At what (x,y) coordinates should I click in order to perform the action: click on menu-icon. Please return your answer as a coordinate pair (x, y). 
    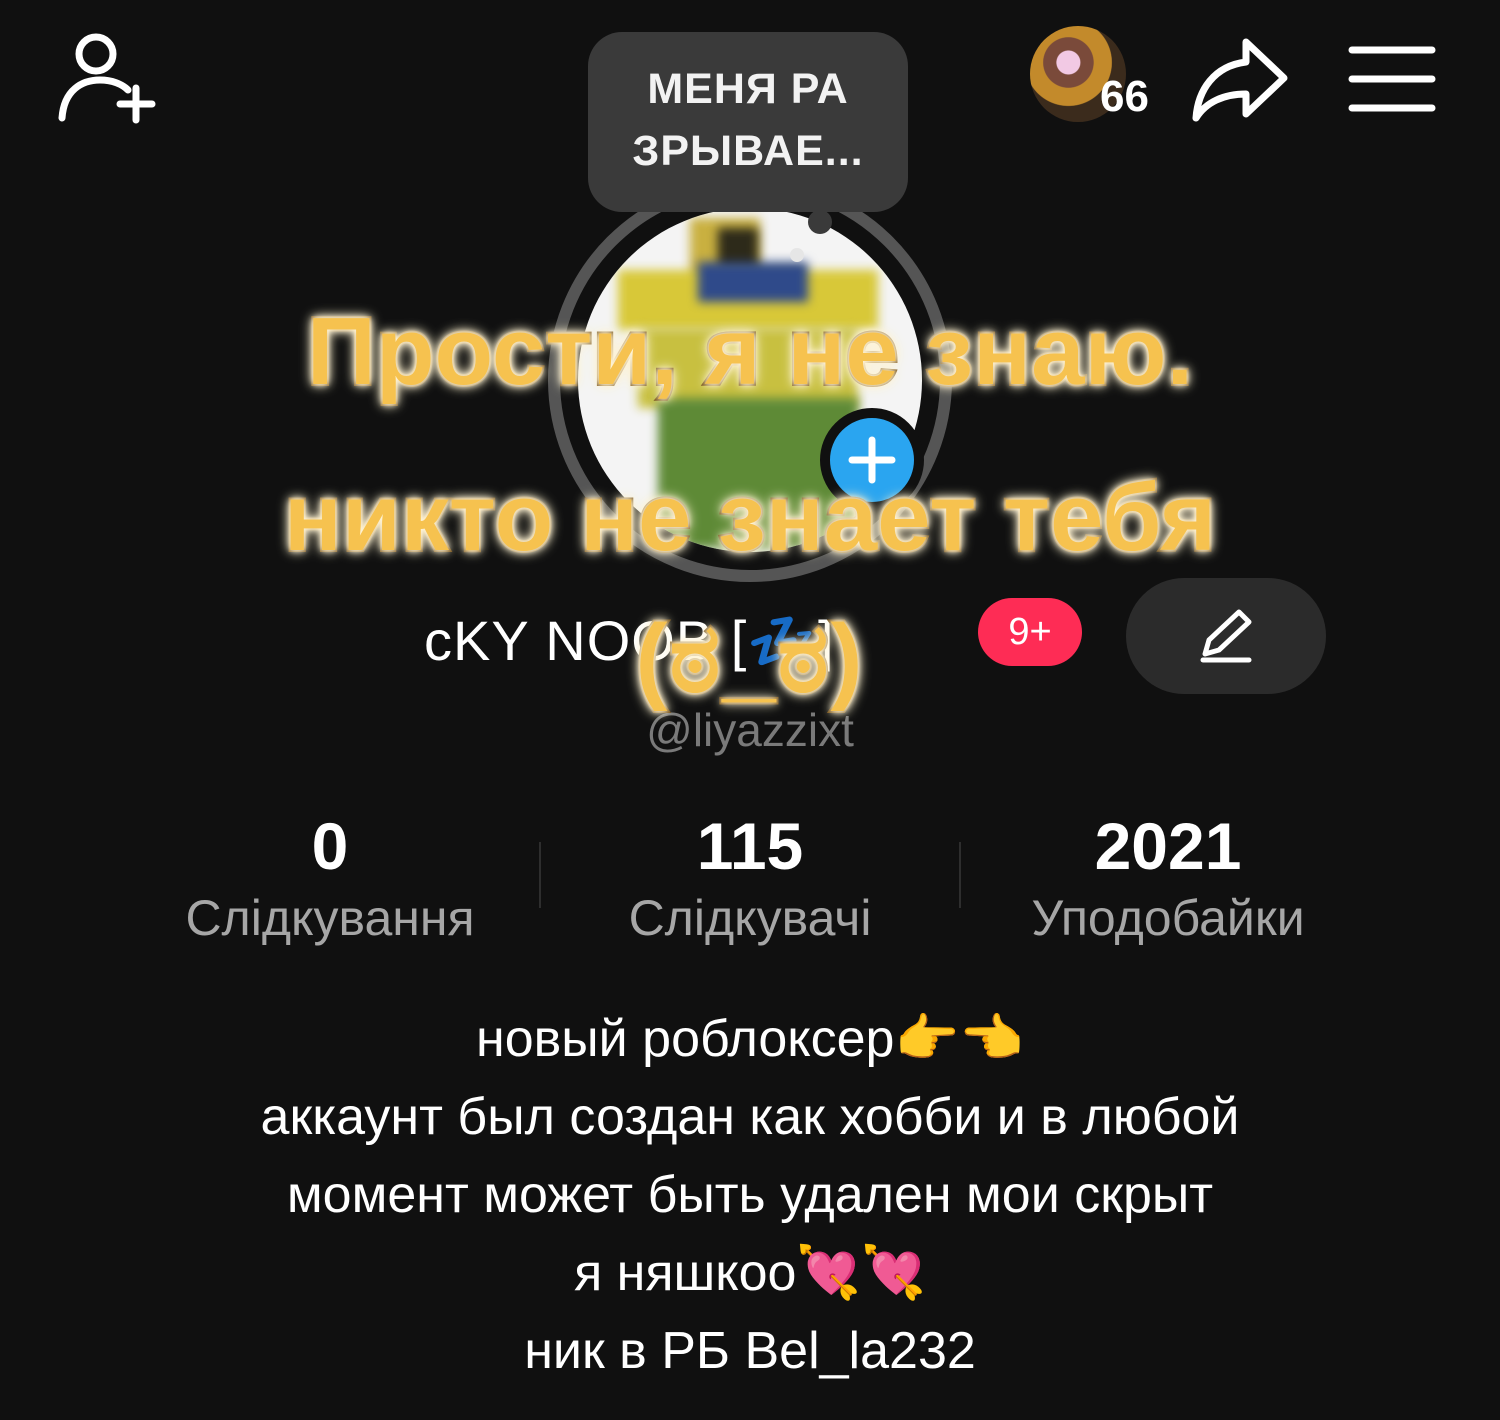
    Looking at the image, I should click on (1392, 79).